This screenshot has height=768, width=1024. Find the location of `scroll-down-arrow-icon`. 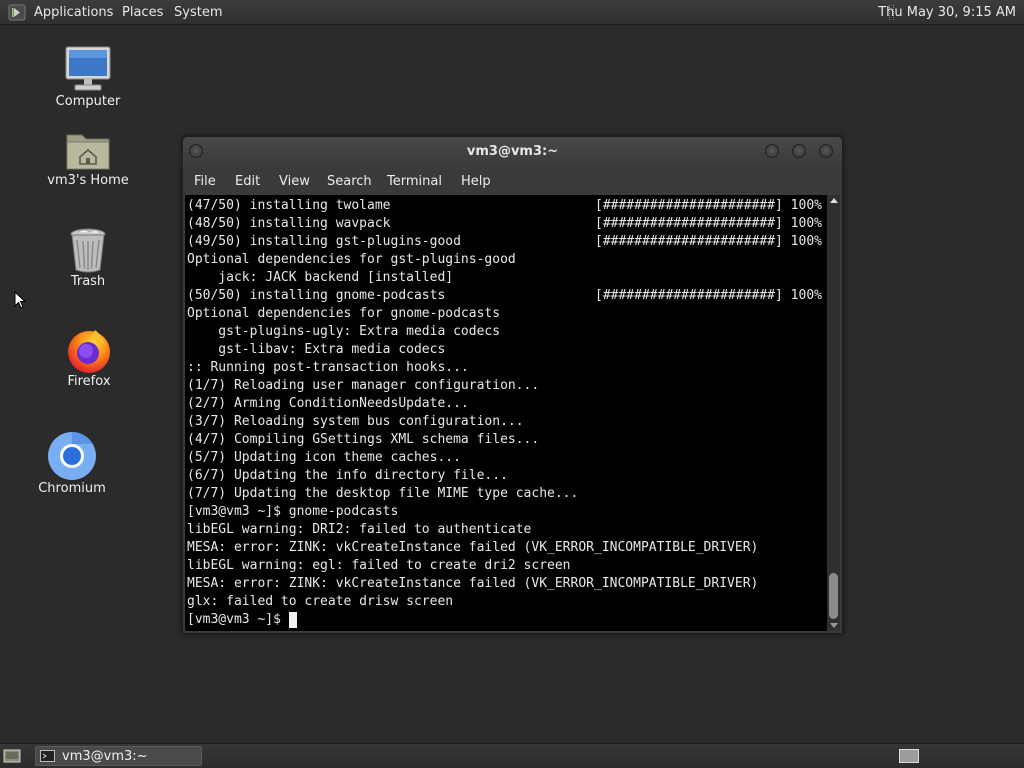

scroll-down-arrow-icon is located at coordinates (834, 625).